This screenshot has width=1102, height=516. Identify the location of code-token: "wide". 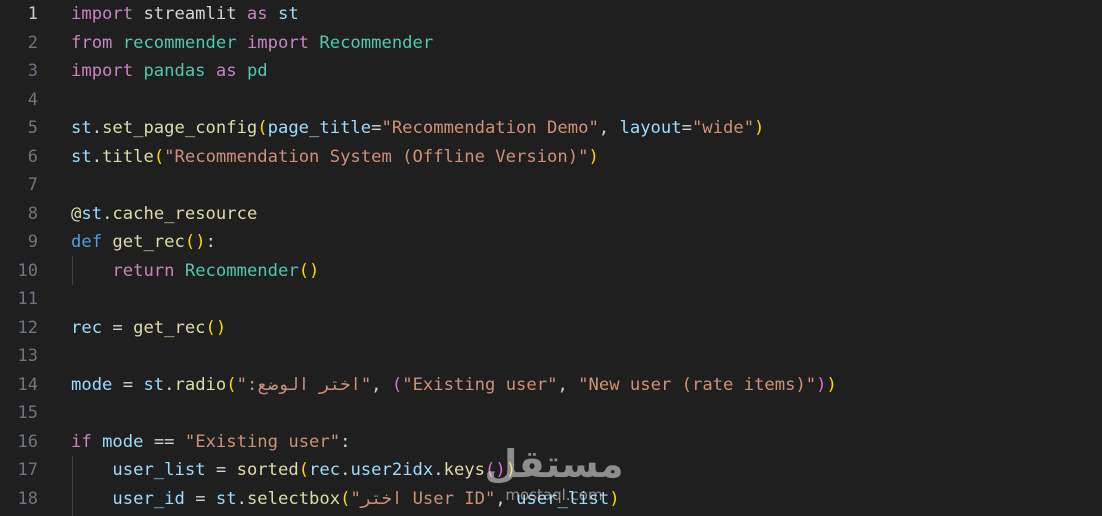
(723, 128).